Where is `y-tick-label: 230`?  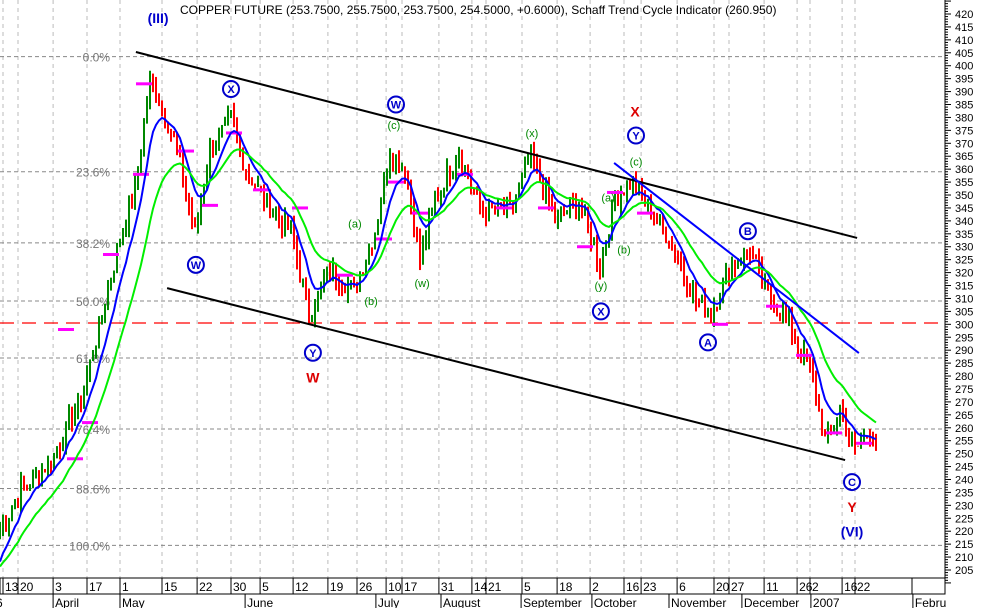
y-tick-label: 230 is located at coordinates (964, 506).